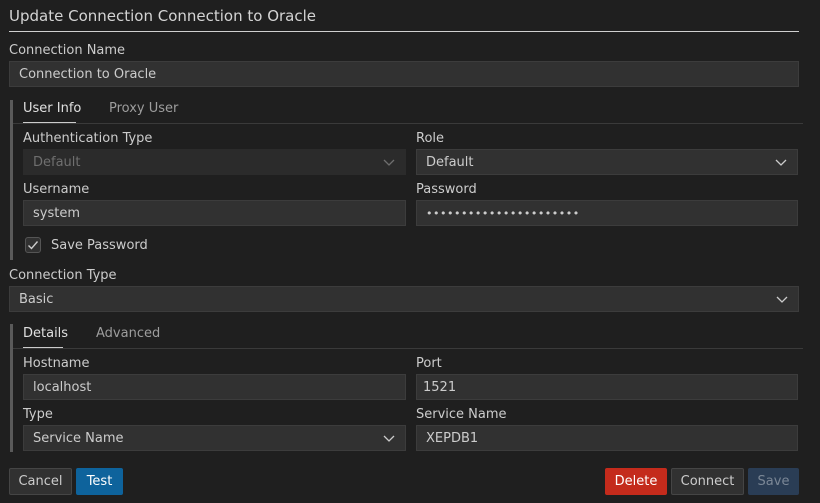 The height and width of the screenshot is (503, 820). Describe the element at coordinates (63, 275) in the screenshot. I see `connection-type-label: Connection Type` at that location.